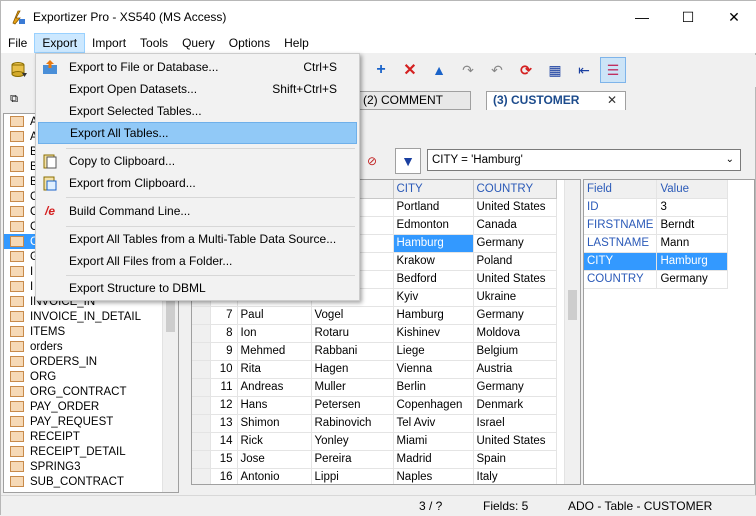  Describe the element at coordinates (692, 261) in the screenshot. I see `record-value: Hamburg` at that location.